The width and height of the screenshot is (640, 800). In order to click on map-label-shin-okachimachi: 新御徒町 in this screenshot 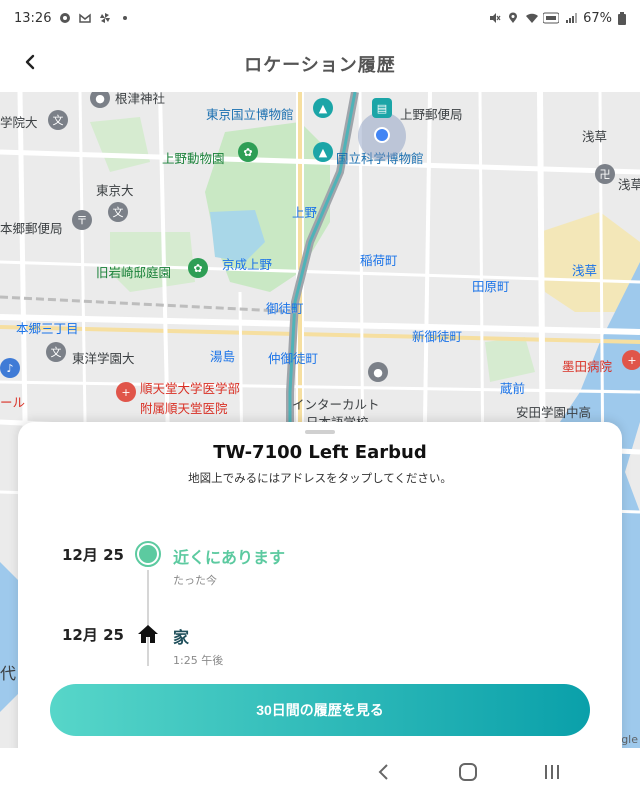, I will do `click(437, 335)`.